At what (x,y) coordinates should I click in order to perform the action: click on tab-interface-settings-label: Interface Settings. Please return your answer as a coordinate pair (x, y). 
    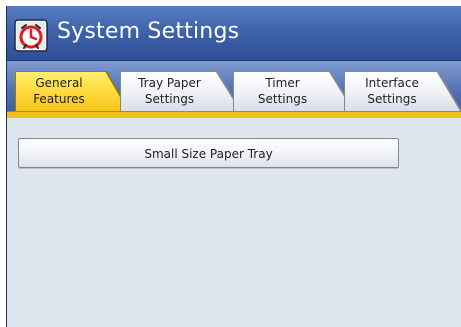
    Looking at the image, I should click on (392, 91).